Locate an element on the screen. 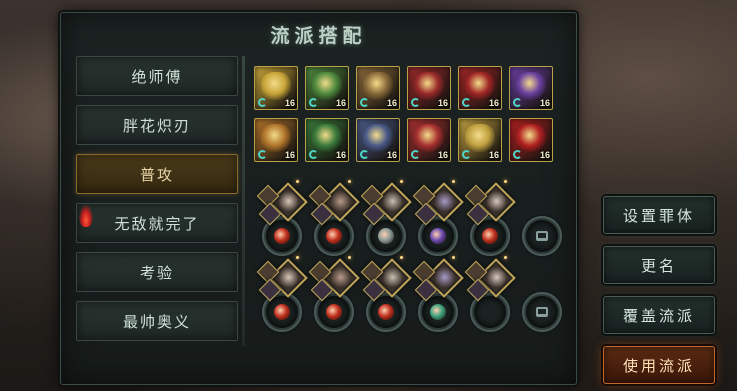  tab-loadout-2: 胖花炽刃 is located at coordinates (157, 125).